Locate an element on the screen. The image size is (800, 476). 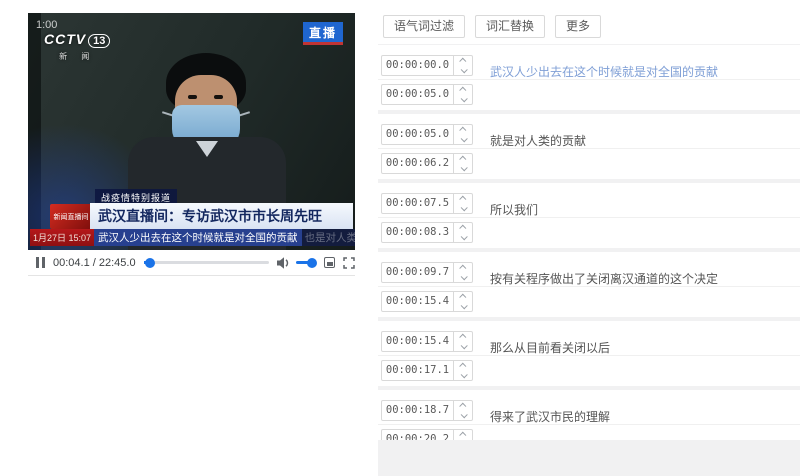
time-display: 00:04.1 / 22:45.0 is located at coordinates (94, 262).